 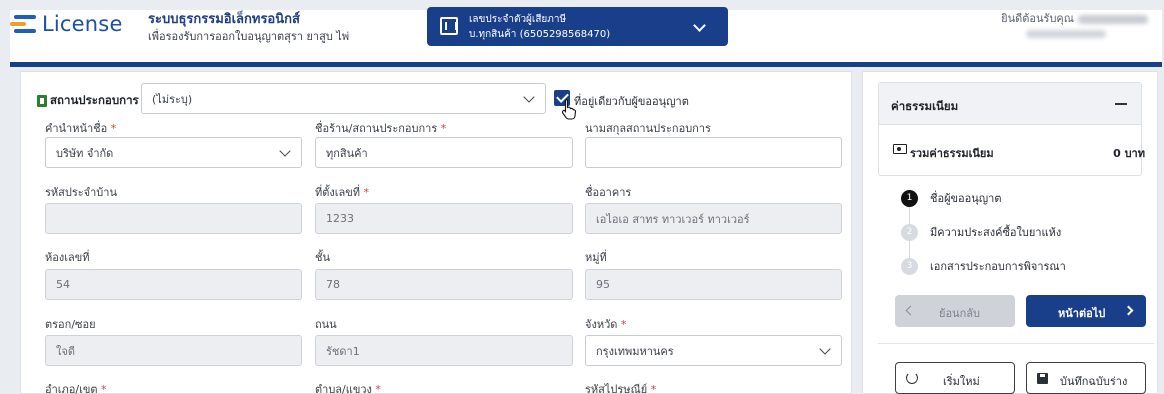 I want to click on step-label: มีความประสงค์ซื้อใบยาแห้ง, so click(x=996, y=232).